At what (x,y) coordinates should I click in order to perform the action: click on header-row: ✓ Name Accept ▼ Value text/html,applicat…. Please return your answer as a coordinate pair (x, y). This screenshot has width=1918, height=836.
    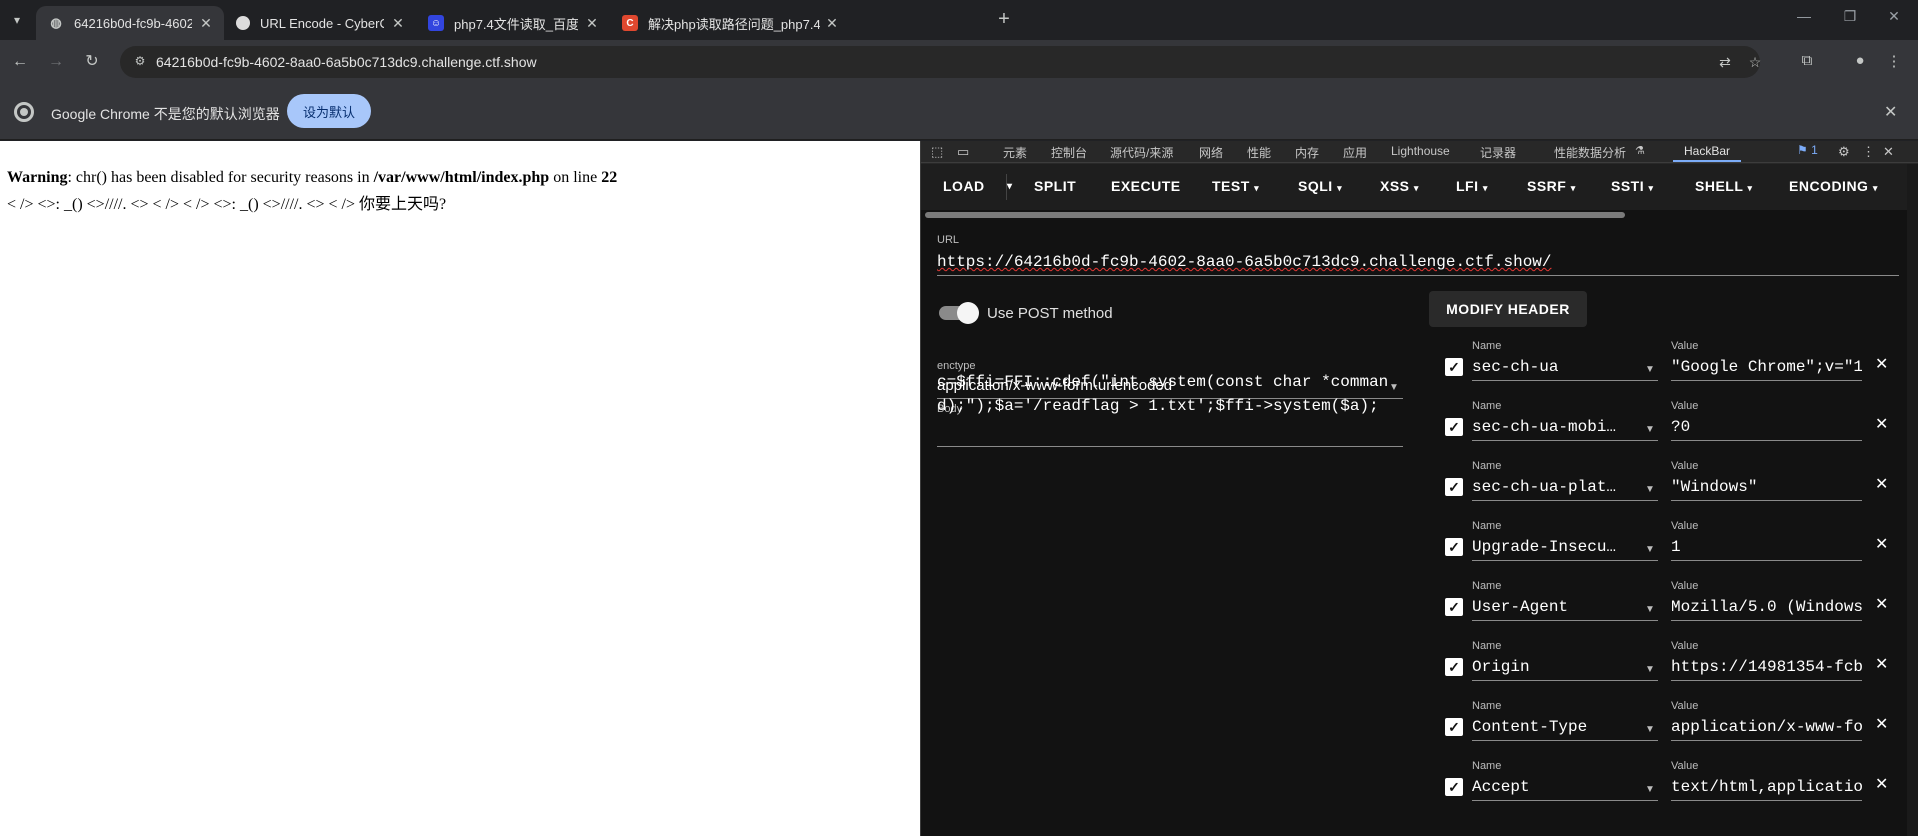
    Looking at the image, I should click on (1419, 790).